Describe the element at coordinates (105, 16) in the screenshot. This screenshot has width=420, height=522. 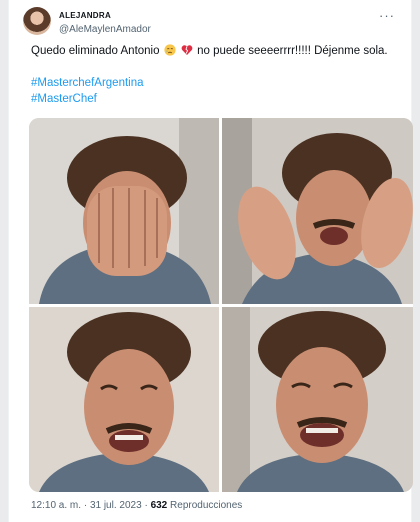
I see `display-name: ALEJANDRA` at that location.